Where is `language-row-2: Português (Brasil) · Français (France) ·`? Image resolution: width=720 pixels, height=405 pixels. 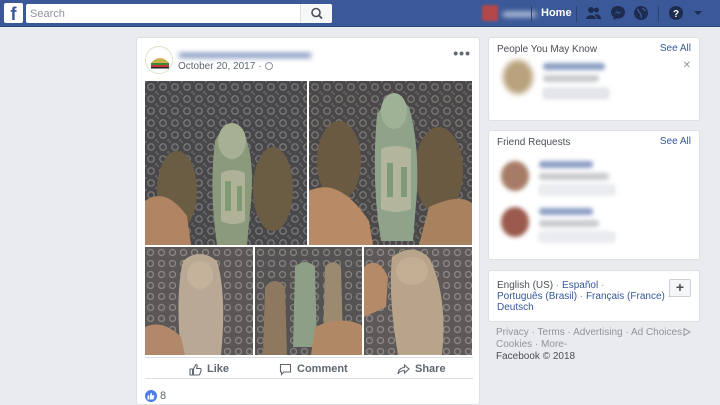 language-row-2: Português (Brasil) · Français (France) · is located at coordinates (584, 296).